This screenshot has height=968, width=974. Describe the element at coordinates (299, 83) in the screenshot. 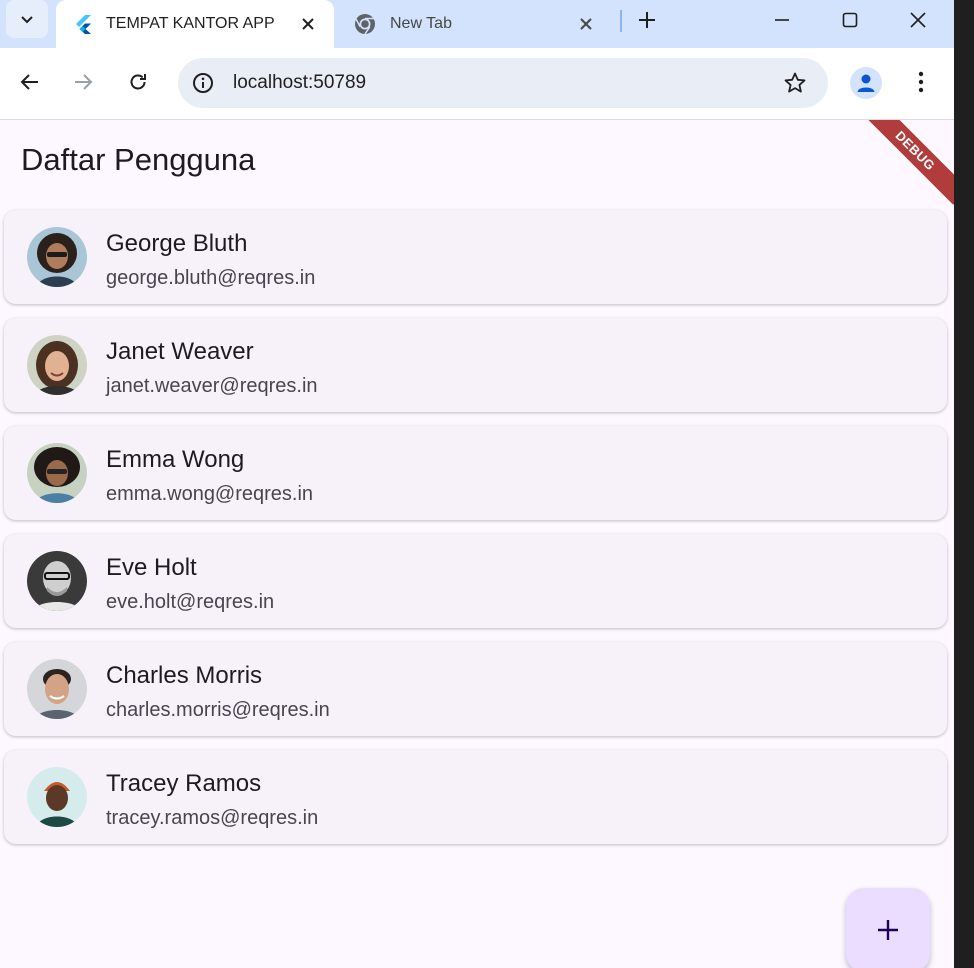

I see `url-text: localhost:50789` at that location.